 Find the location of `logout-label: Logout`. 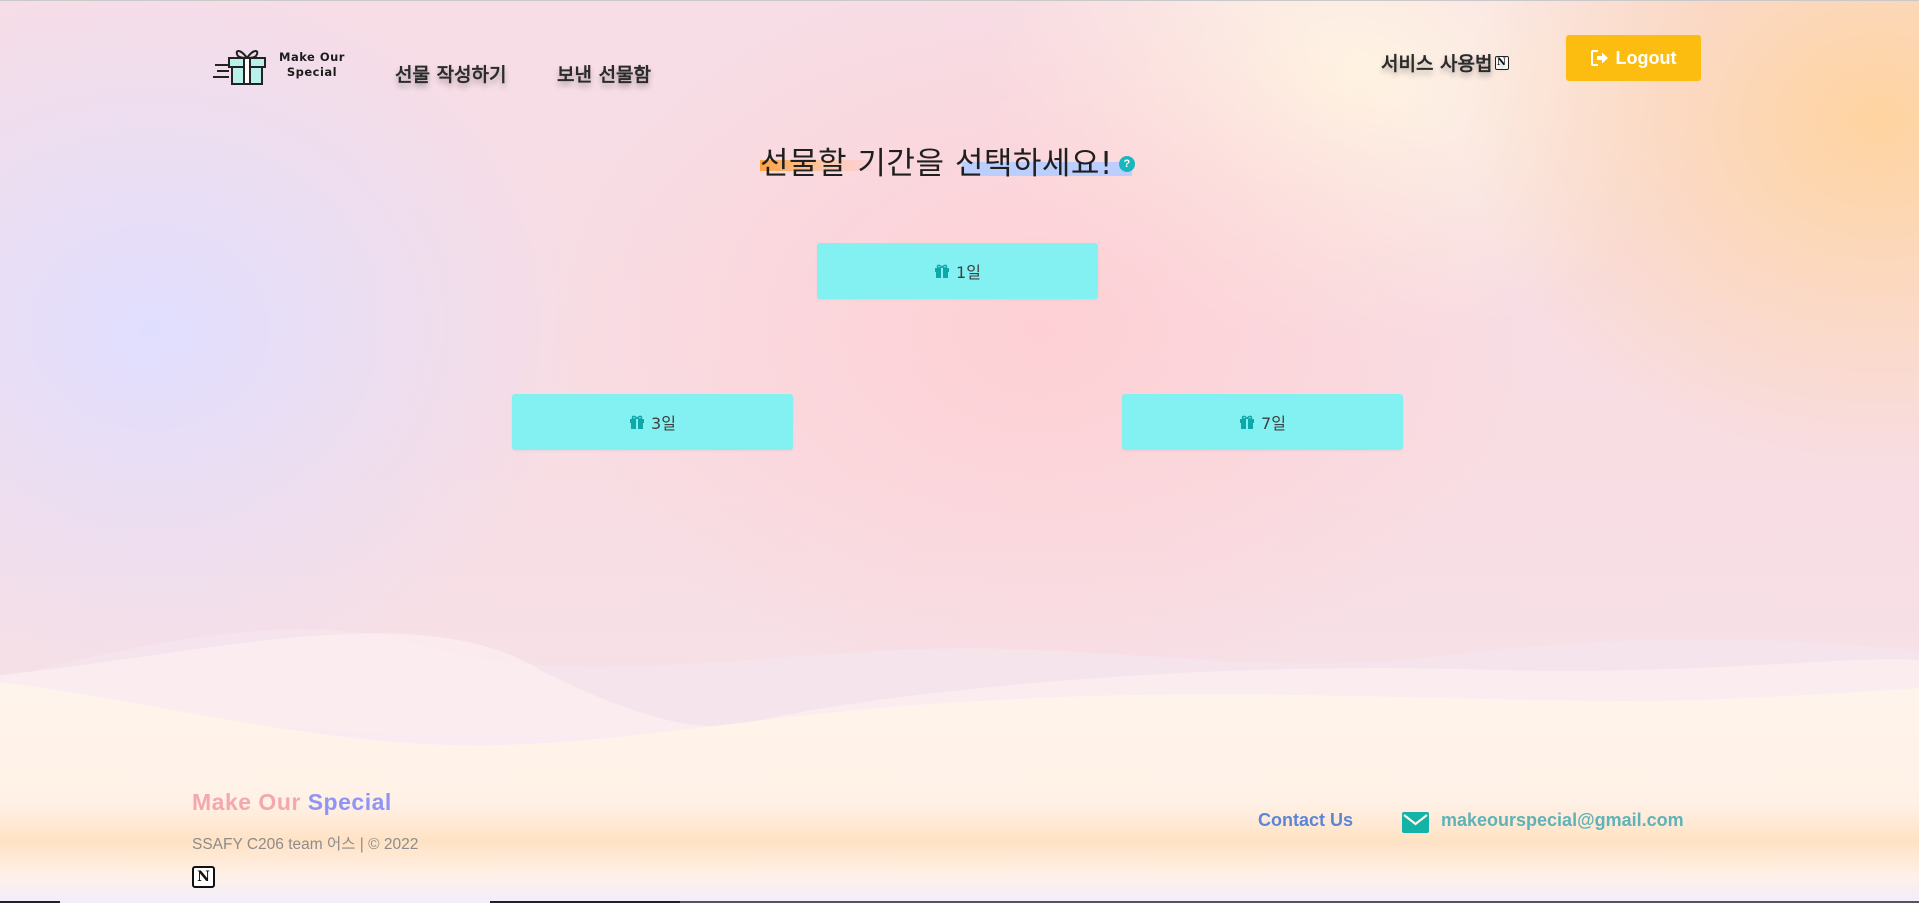

logout-label: Logout is located at coordinates (1646, 57).